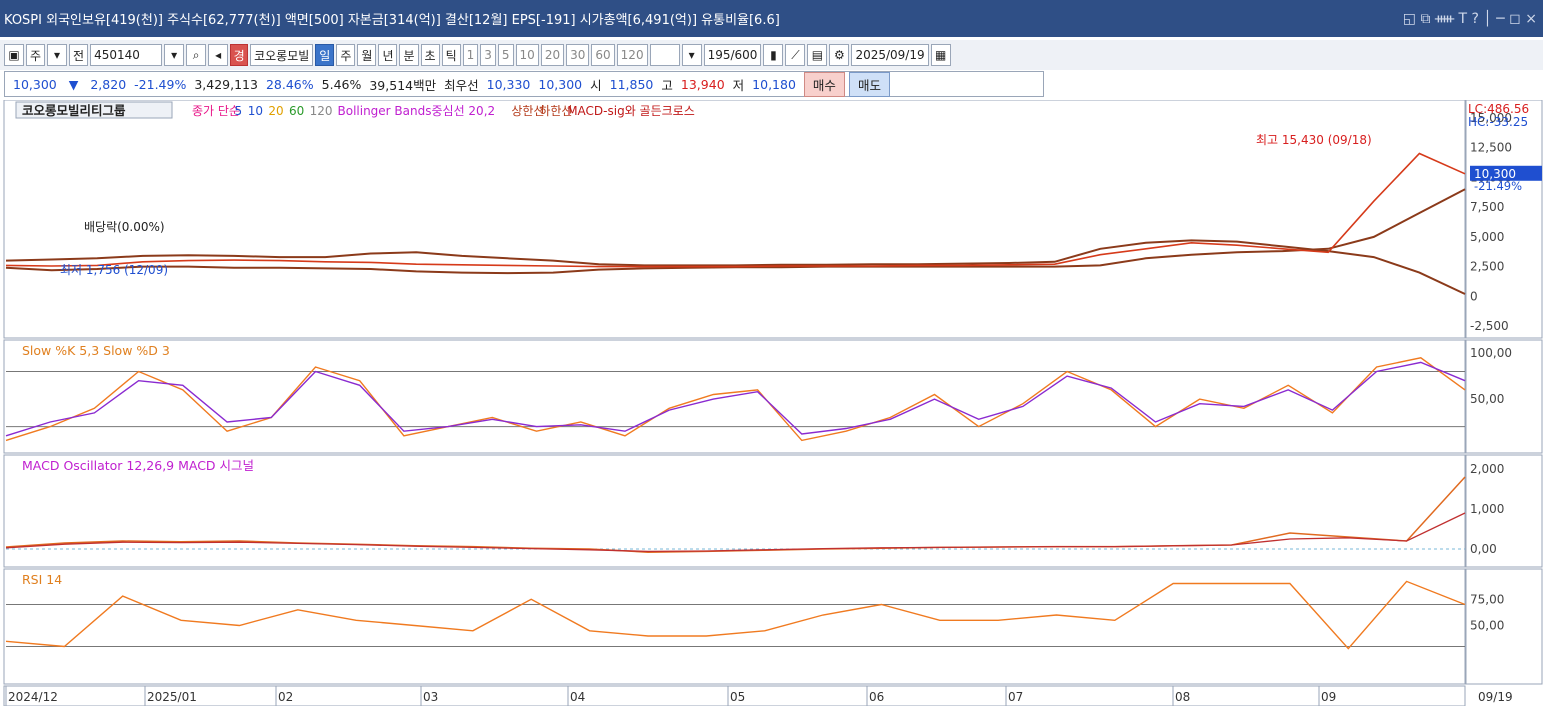  Describe the element at coordinates (14, 55) in the screenshot. I see `layout-icon: ▣` at that location.